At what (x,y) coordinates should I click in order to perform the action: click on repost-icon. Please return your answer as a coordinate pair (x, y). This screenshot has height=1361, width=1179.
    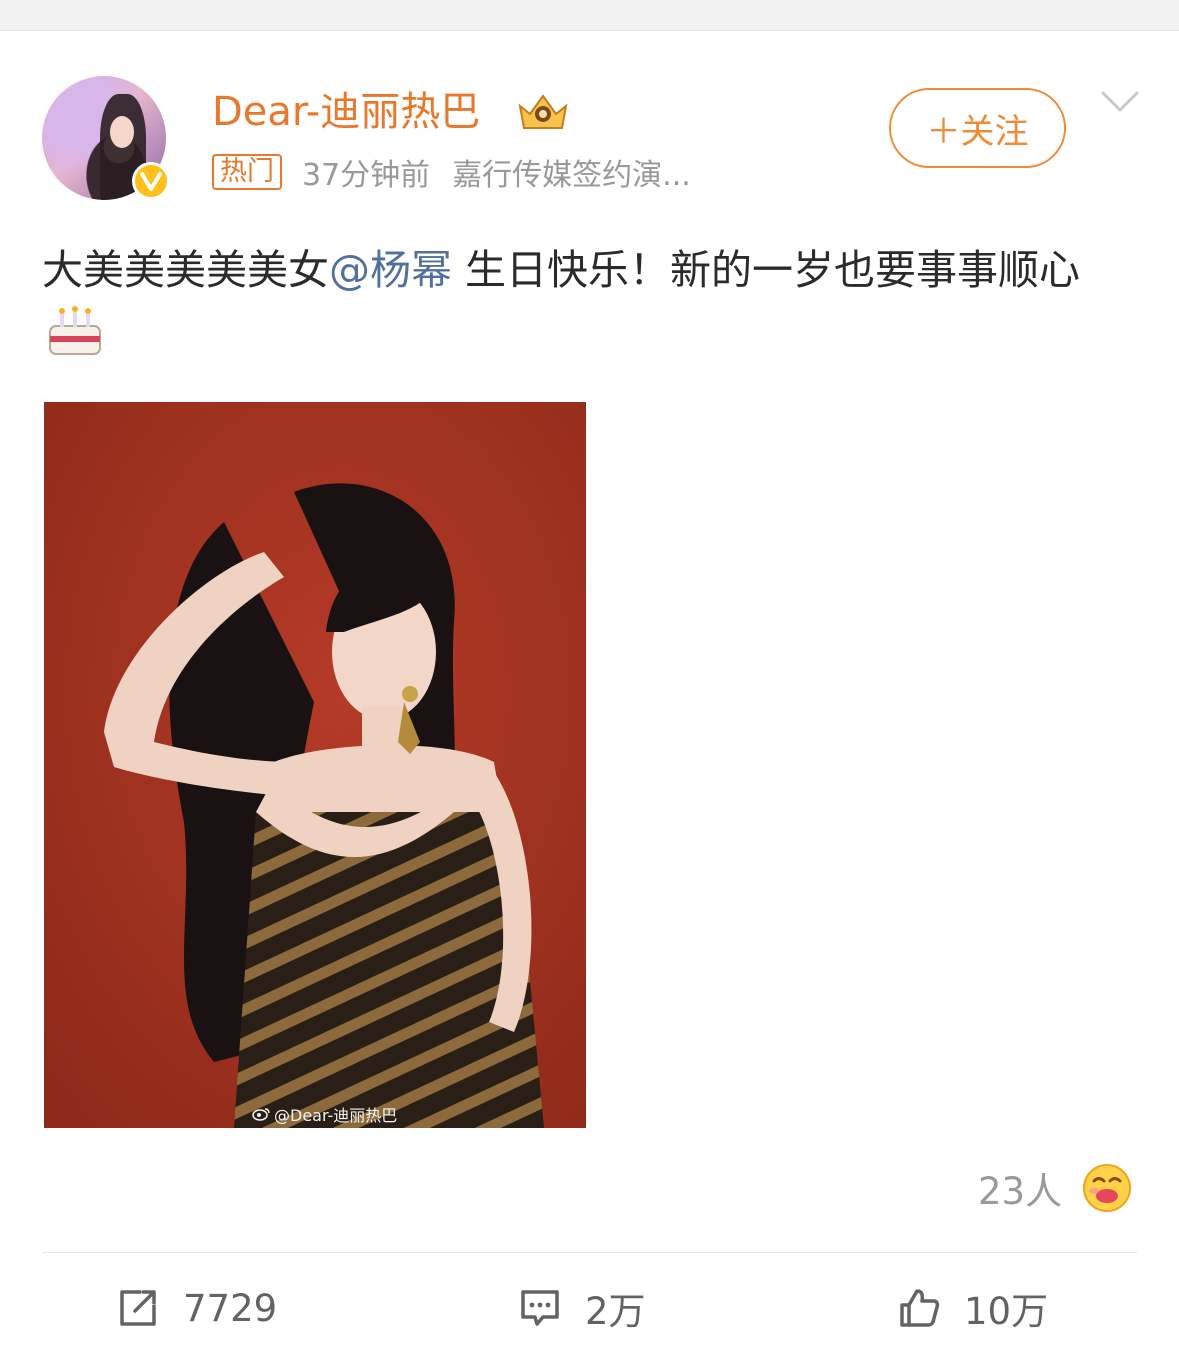
    Looking at the image, I should click on (138, 1308).